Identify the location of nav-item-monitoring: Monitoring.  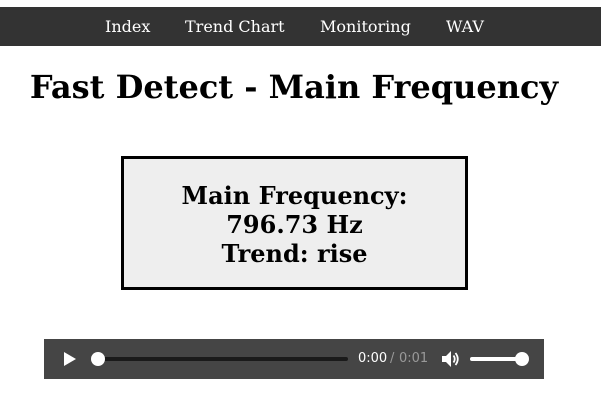
(365, 26).